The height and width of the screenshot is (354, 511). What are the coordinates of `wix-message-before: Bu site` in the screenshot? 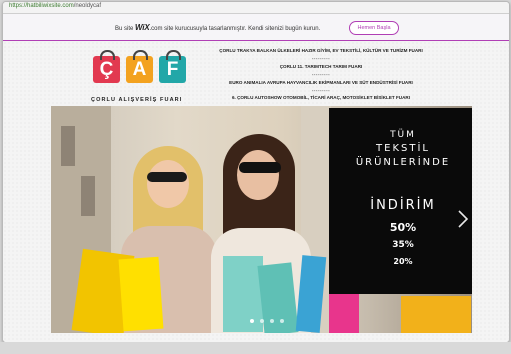 It's located at (124, 29).